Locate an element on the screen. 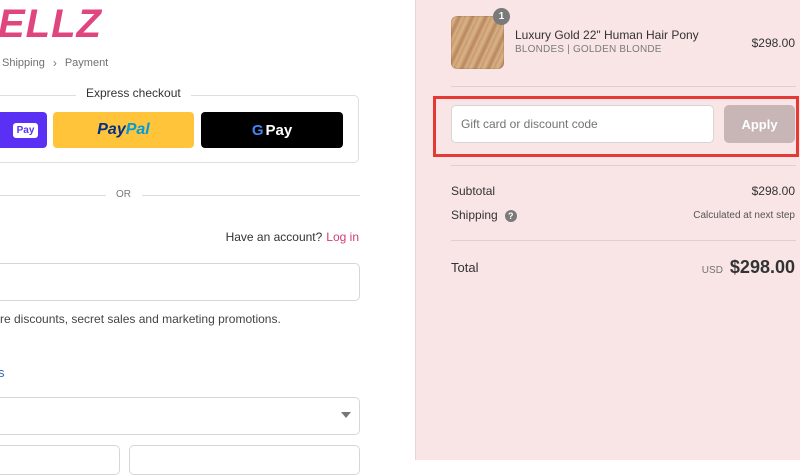 The image size is (800, 475). breadcrumb: Shipping › Payment is located at coordinates (55, 63).